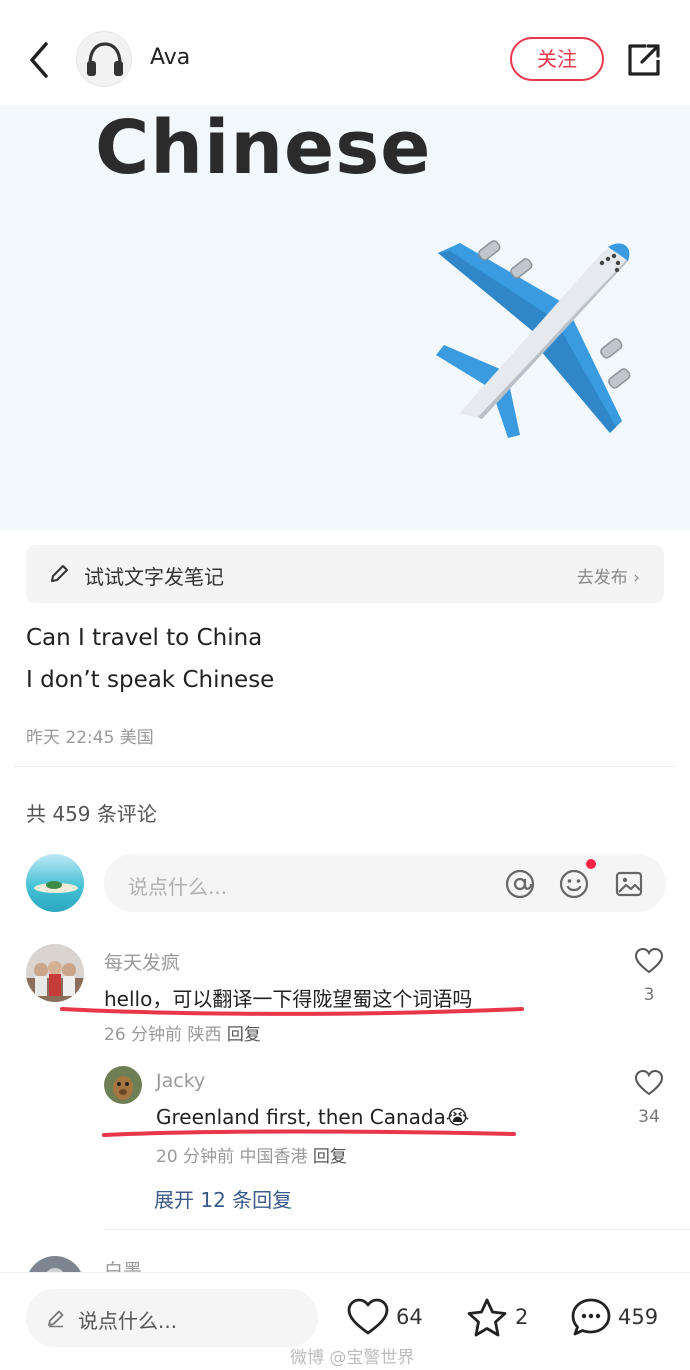 The height and width of the screenshot is (1370, 690). Describe the element at coordinates (345, 52) in the screenshot. I see `top-nav-bar: Ava 关注` at that location.